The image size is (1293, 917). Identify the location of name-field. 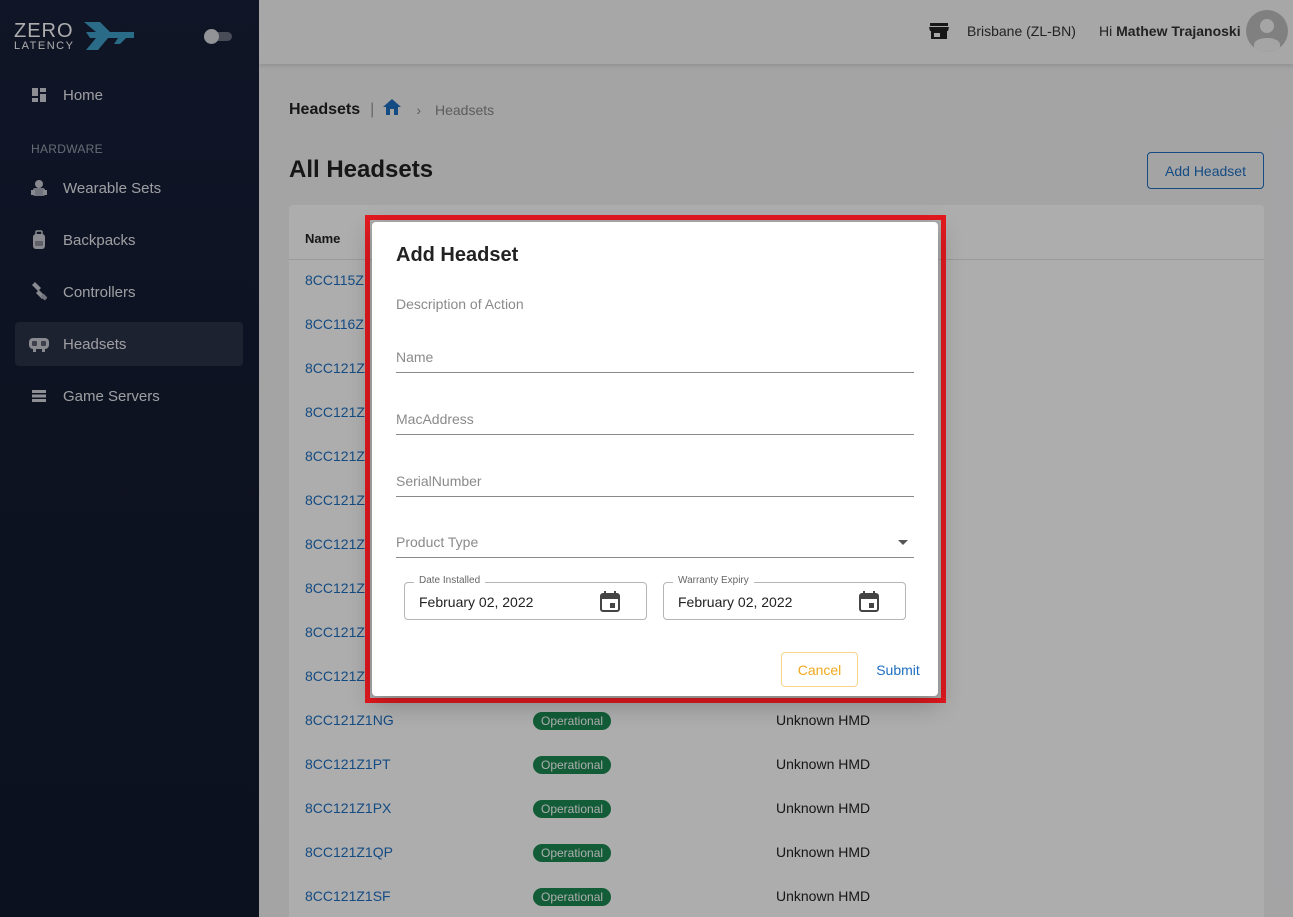
(655, 357).